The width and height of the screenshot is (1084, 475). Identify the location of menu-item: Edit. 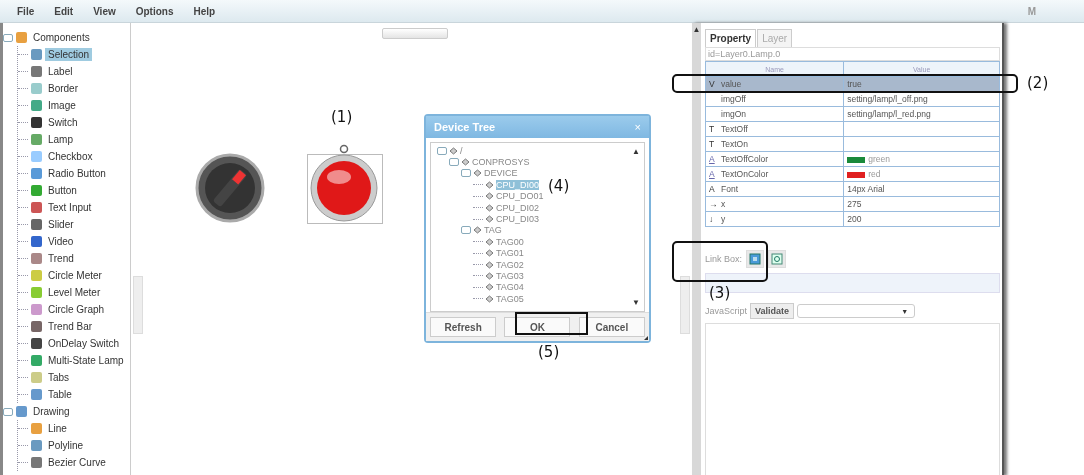
(67, 11).